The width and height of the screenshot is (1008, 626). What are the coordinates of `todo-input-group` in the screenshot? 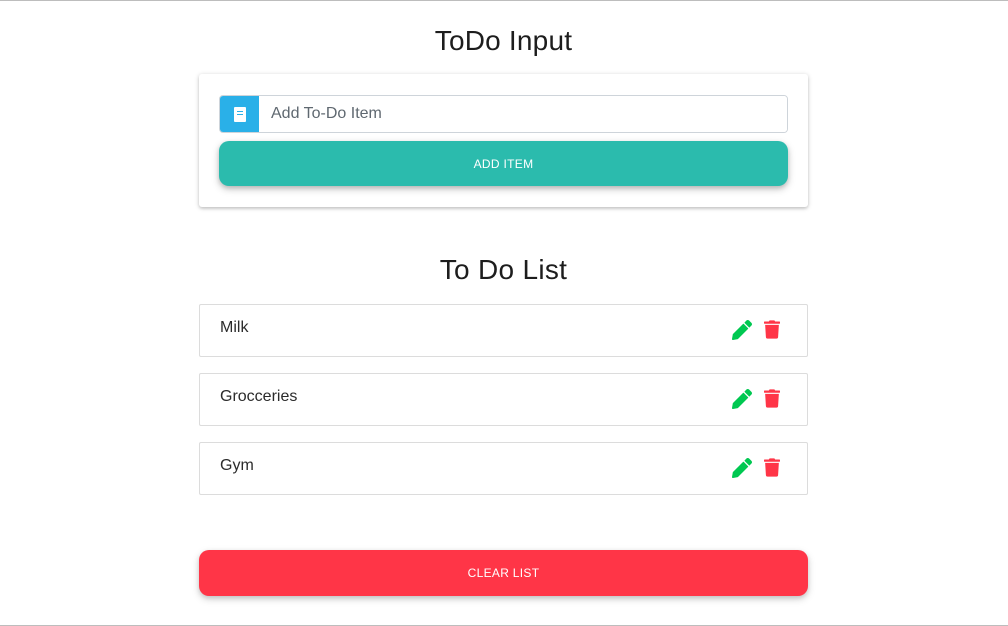 It's located at (503, 114).